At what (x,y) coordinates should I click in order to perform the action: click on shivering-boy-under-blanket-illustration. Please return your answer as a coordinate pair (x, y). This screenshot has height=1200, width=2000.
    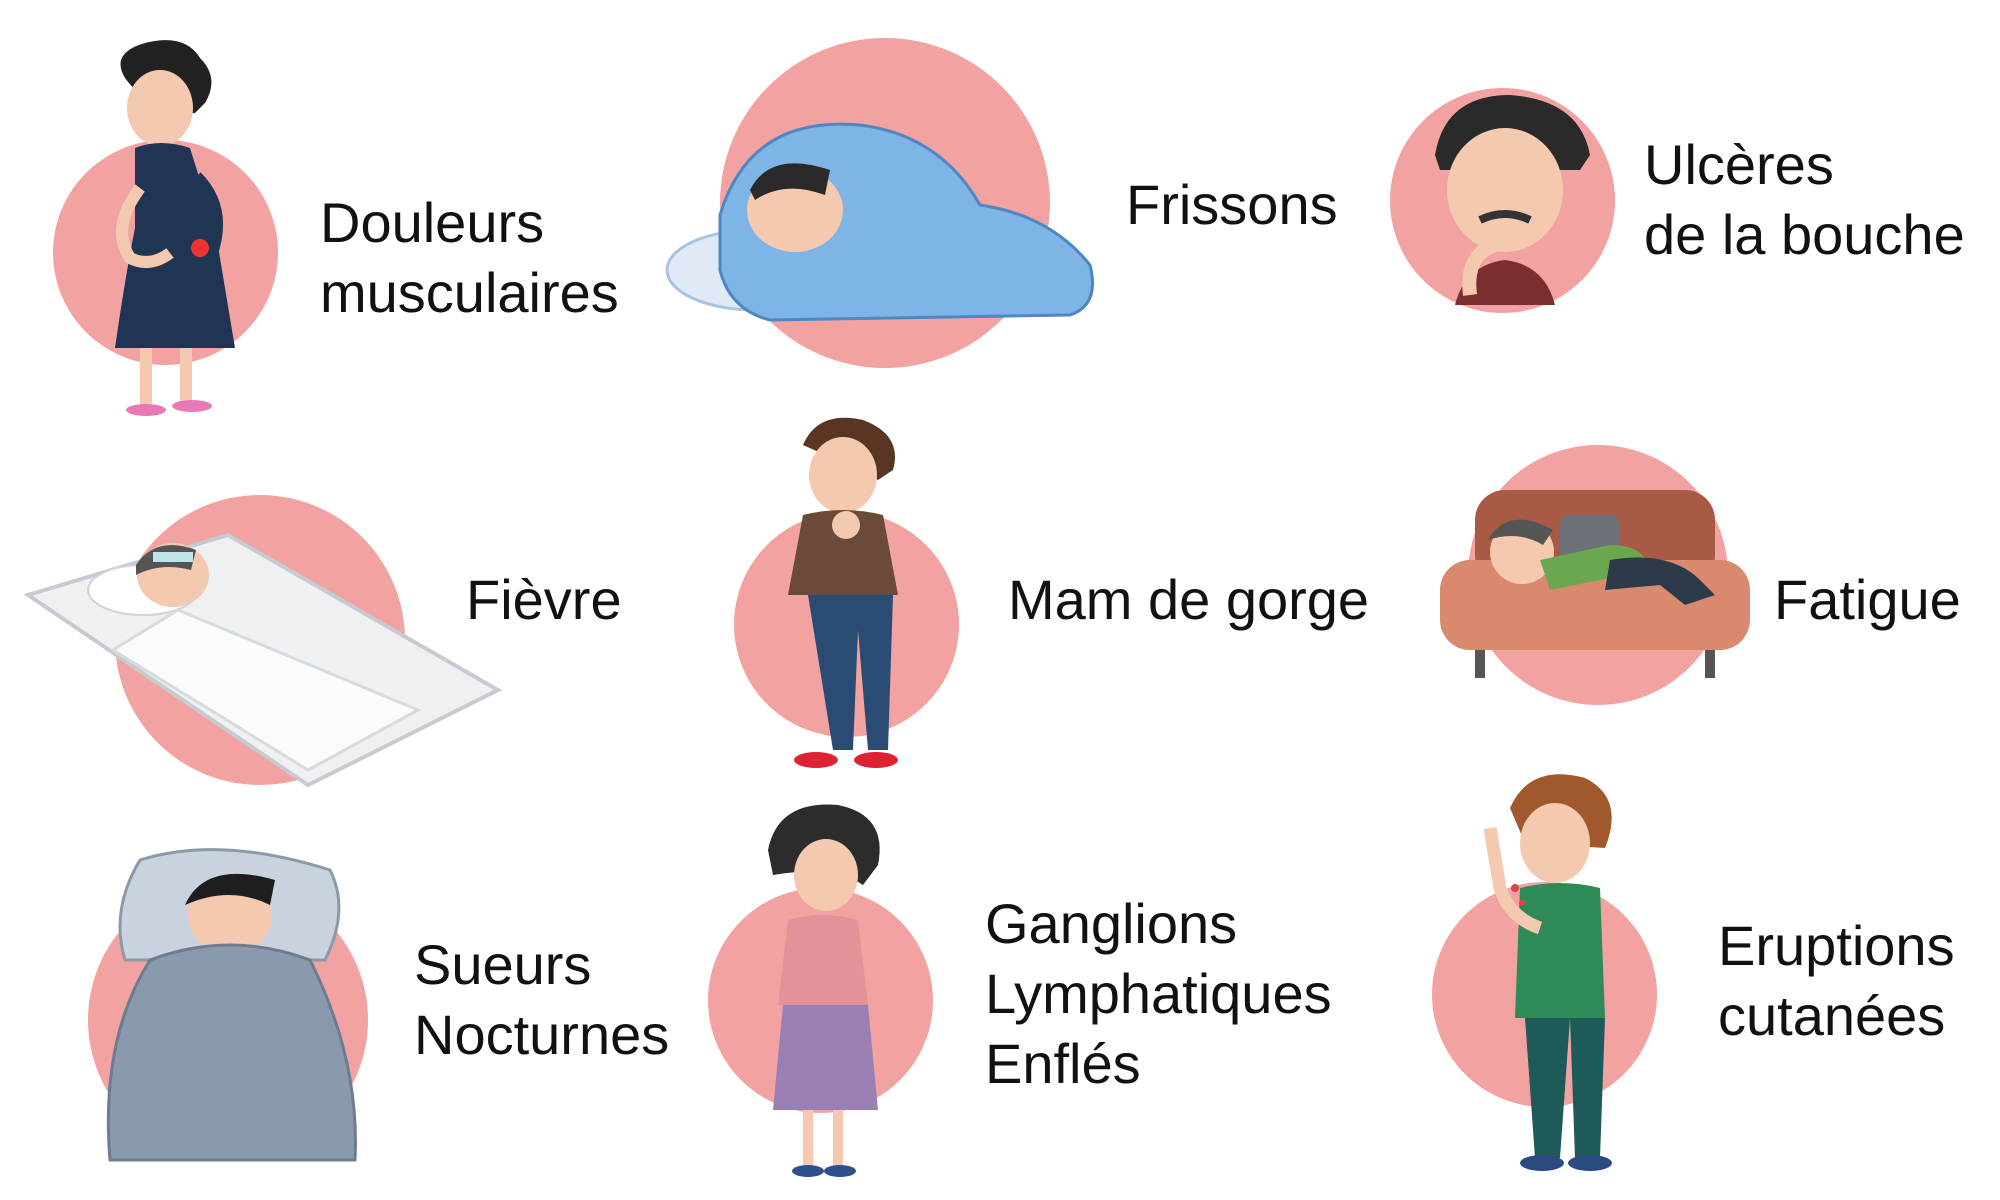
    Looking at the image, I should click on (879, 222).